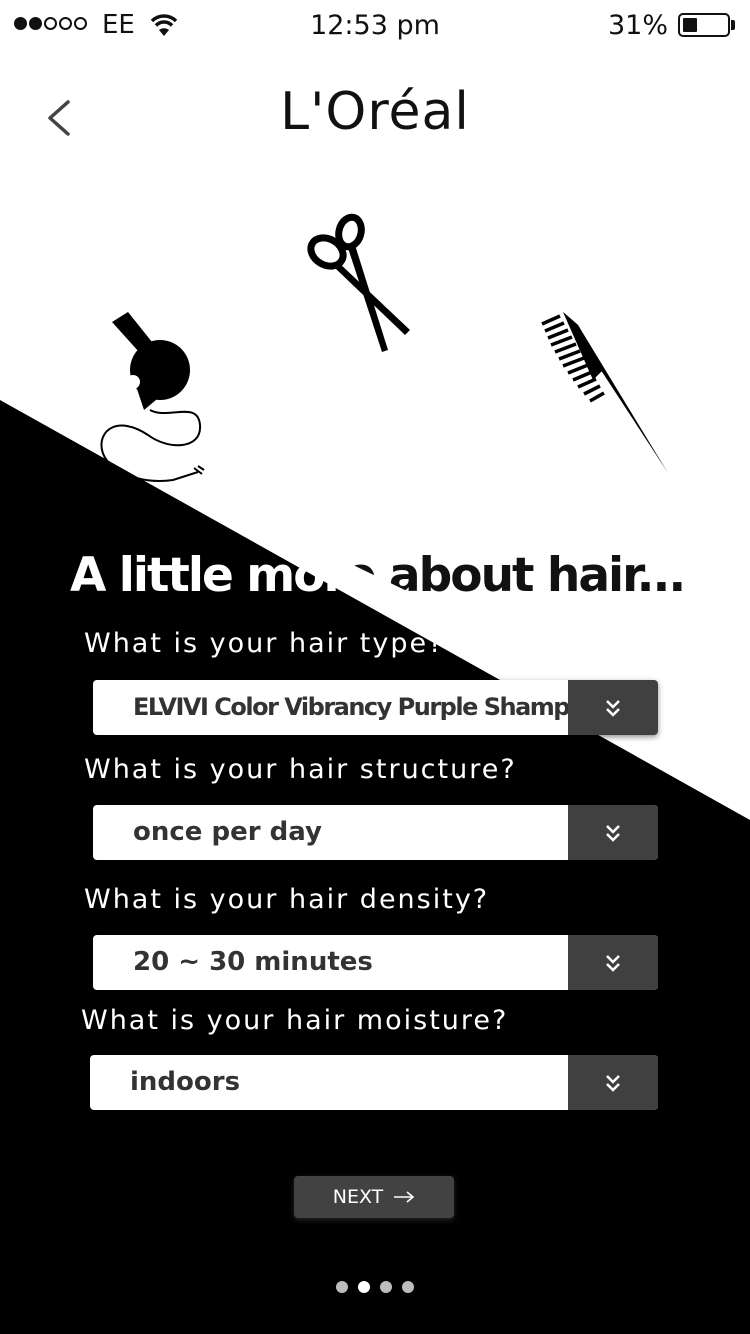 Image resolution: width=750 pixels, height=1334 pixels. What do you see at coordinates (358, 1197) in the screenshot?
I see `next-button-label: NEXT` at bounding box center [358, 1197].